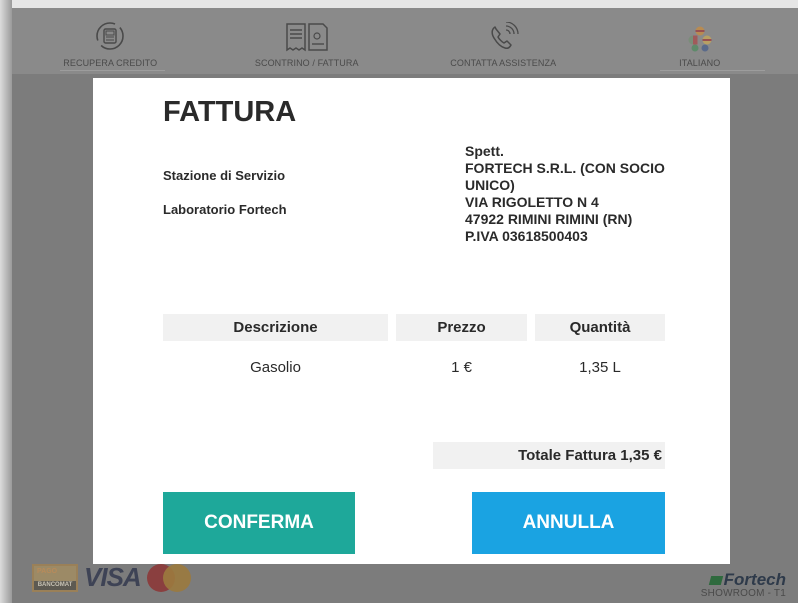  I want to click on column-header-description: Descrizione, so click(275, 327).